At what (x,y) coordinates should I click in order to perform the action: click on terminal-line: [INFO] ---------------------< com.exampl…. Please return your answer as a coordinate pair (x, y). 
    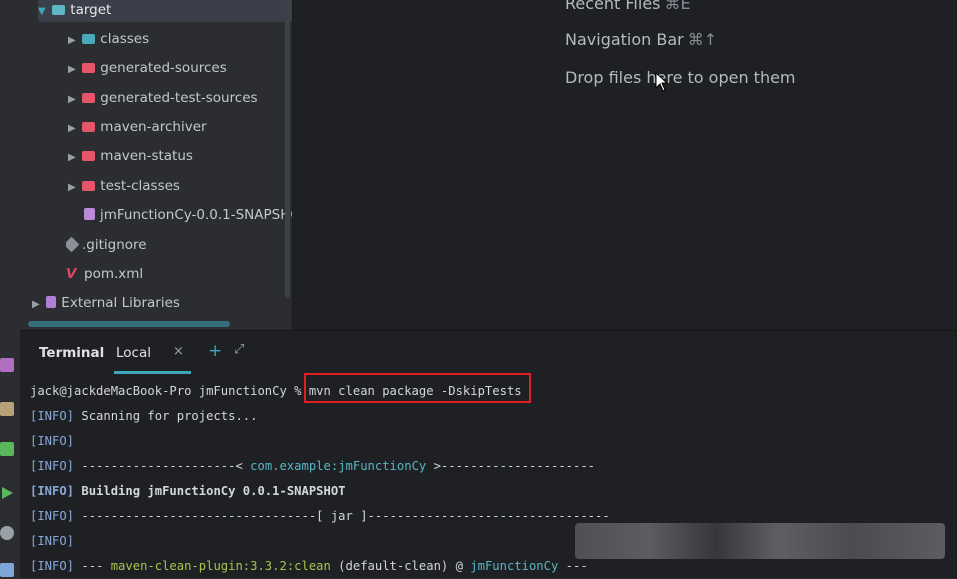
    Looking at the image, I should click on (313, 466).